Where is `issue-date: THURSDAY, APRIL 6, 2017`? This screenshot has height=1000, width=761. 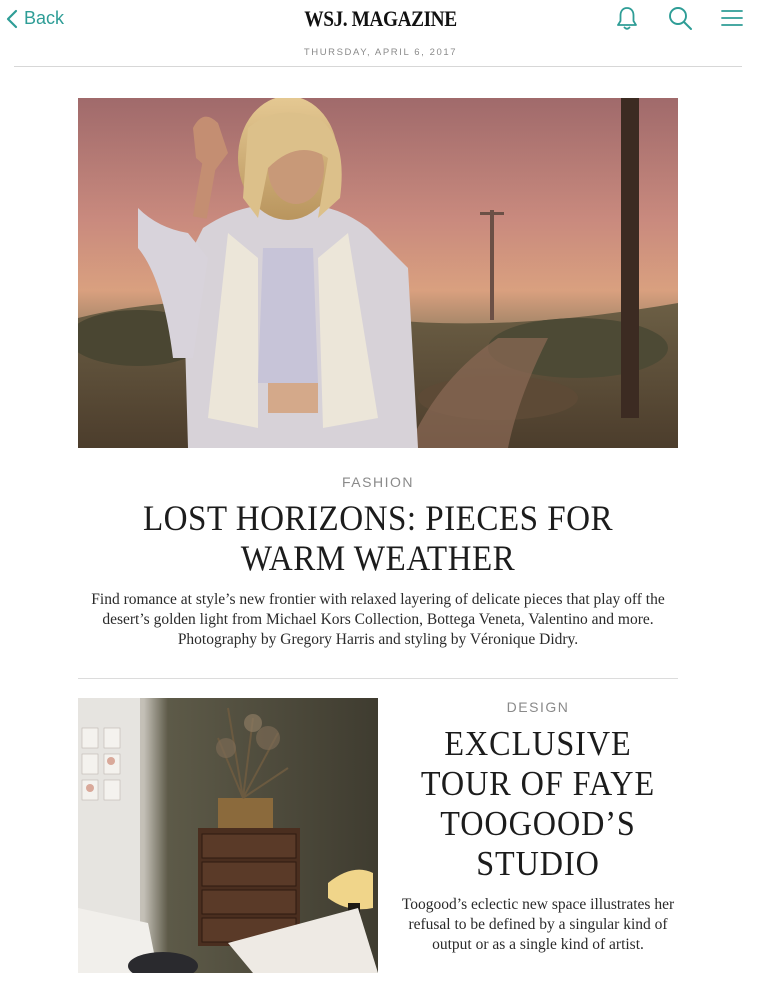
issue-date: THURSDAY, APRIL 6, 2017 is located at coordinates (380, 52).